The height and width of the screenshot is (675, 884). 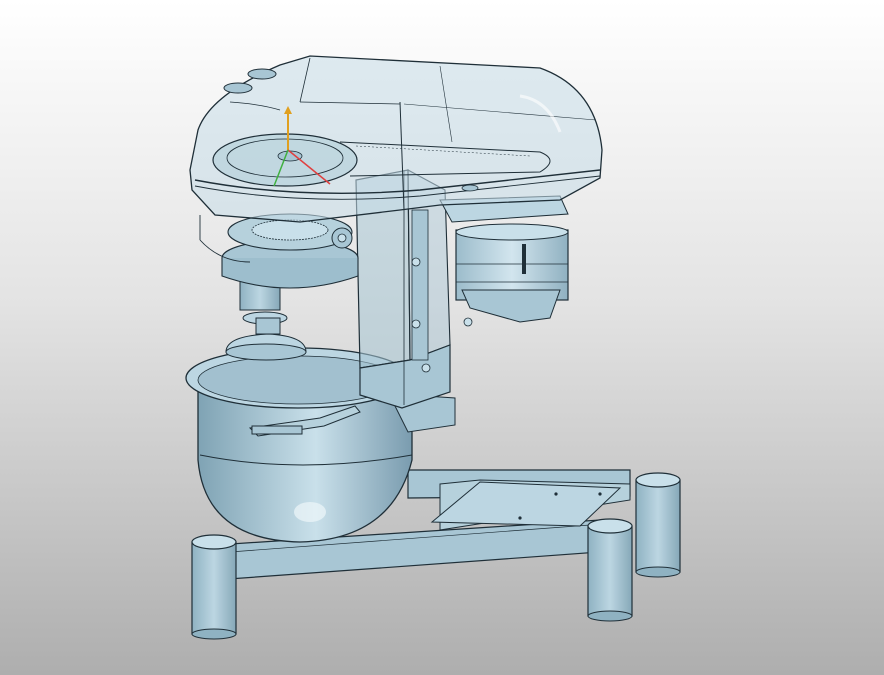 I want to click on leg-back-right, so click(x=658, y=525).